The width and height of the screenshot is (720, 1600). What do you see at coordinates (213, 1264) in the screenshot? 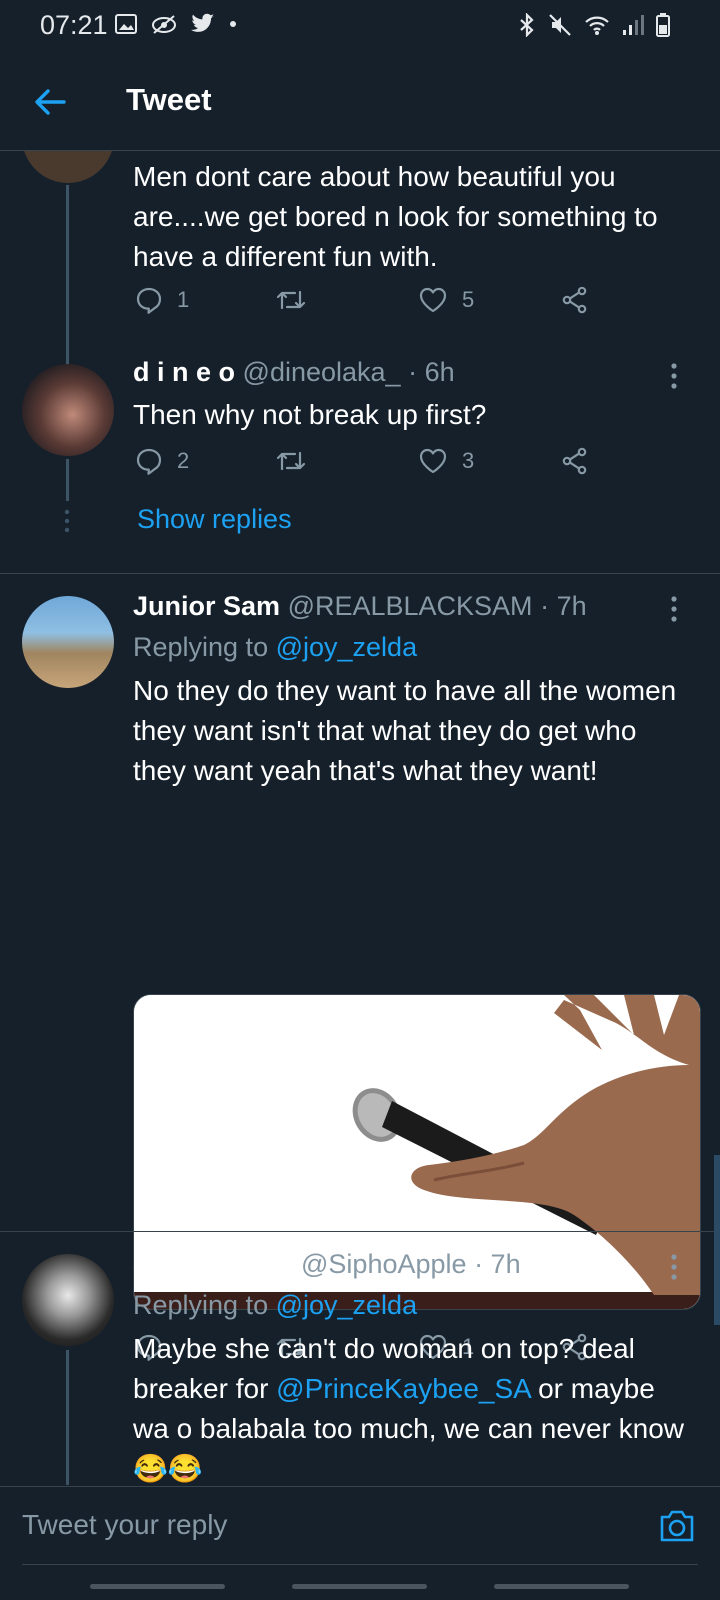
I see `display-name: Sipho Cozza` at bounding box center [213, 1264].